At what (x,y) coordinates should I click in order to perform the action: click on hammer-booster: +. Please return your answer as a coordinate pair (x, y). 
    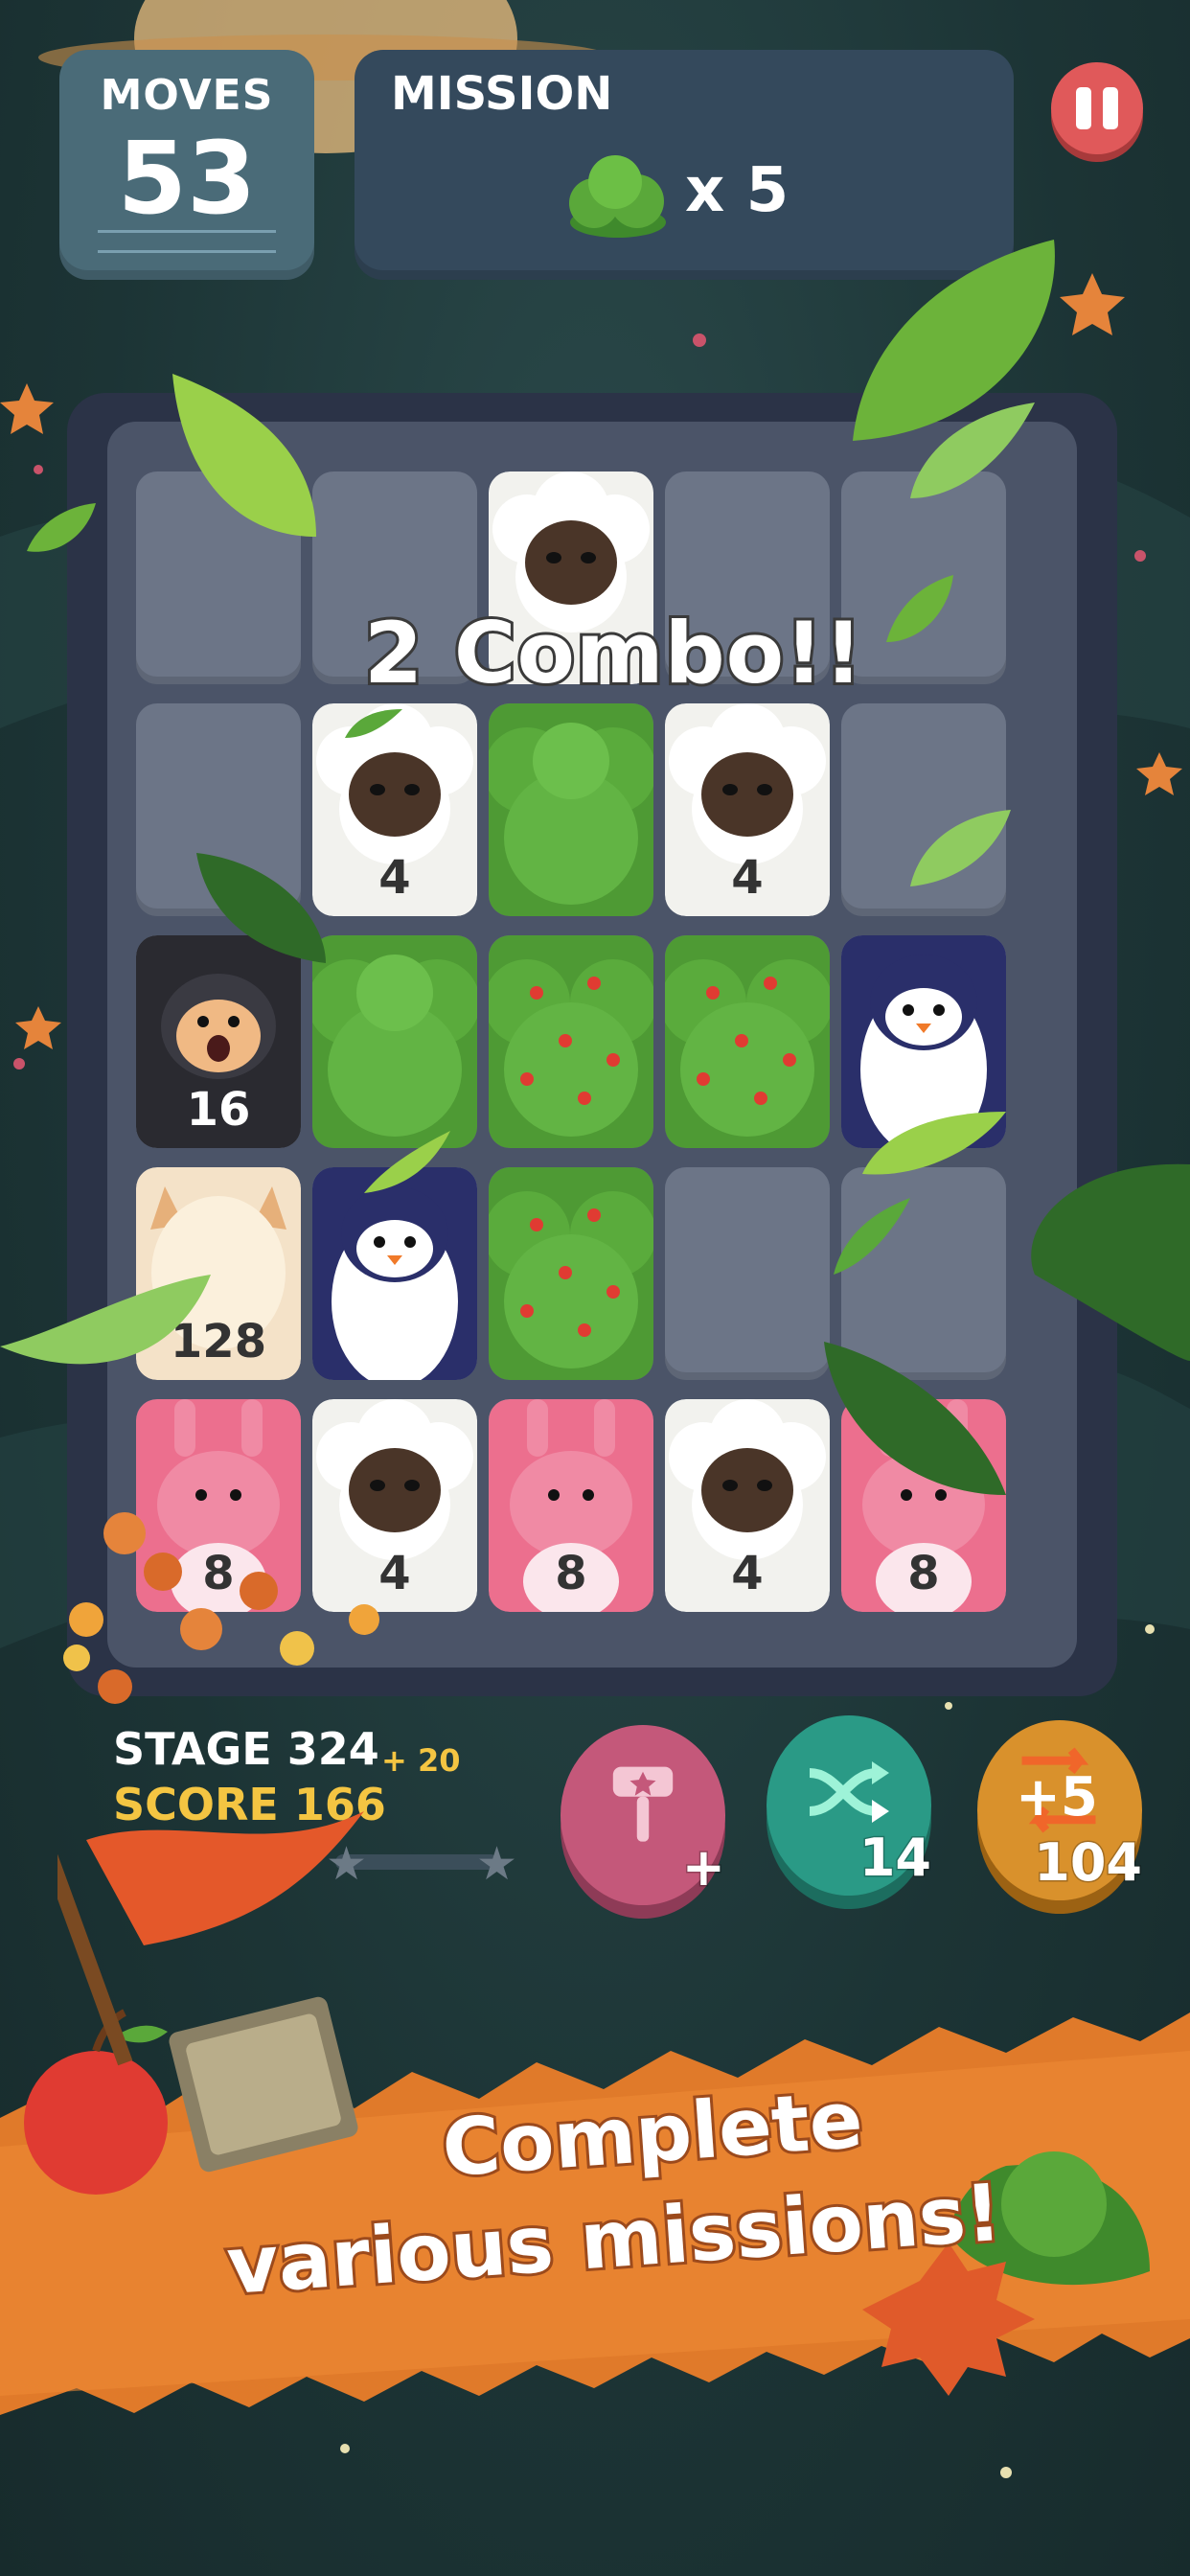
    Looking at the image, I should click on (644, 1815).